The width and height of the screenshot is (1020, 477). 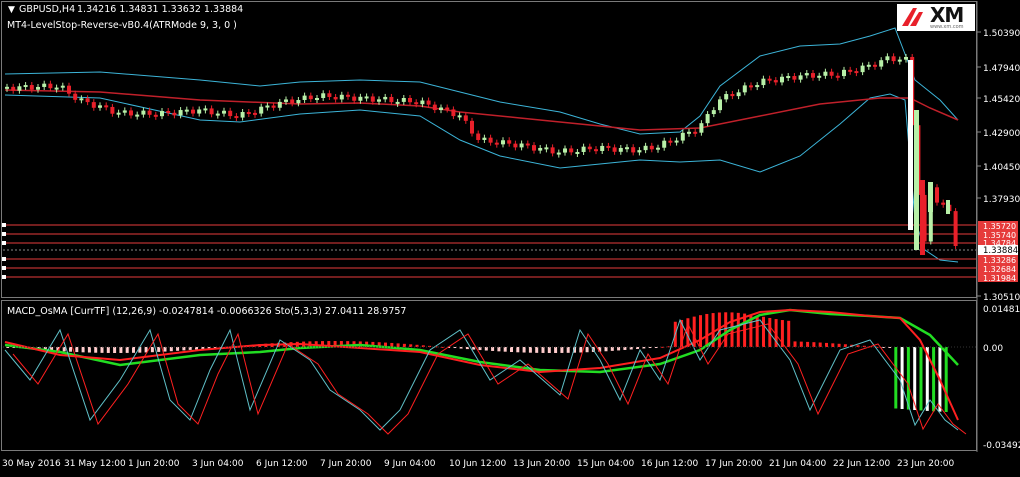 What do you see at coordinates (1001, 298) in the screenshot?
I see `price-label: 1.30510` at bounding box center [1001, 298].